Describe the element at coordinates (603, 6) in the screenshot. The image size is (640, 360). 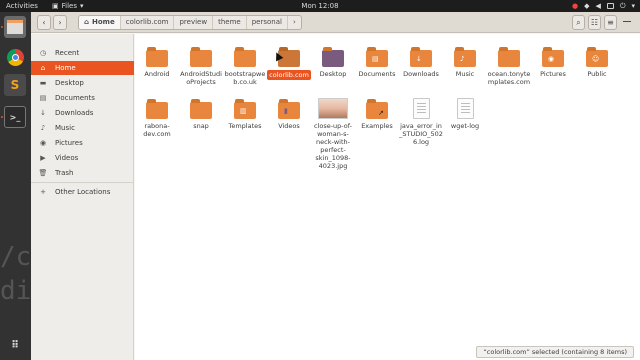
I see `system-tray: ● ◆ ◀ ⏻ ▾` at that location.